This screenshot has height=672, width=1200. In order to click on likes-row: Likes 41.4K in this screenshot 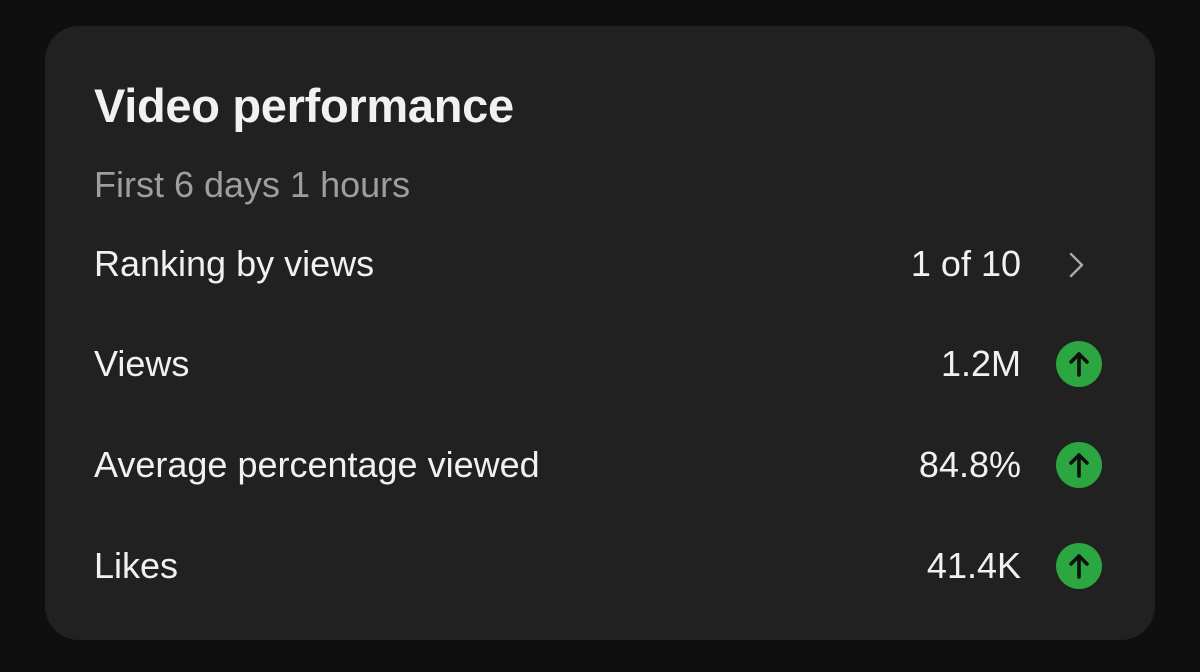, I will do `click(600, 566)`.